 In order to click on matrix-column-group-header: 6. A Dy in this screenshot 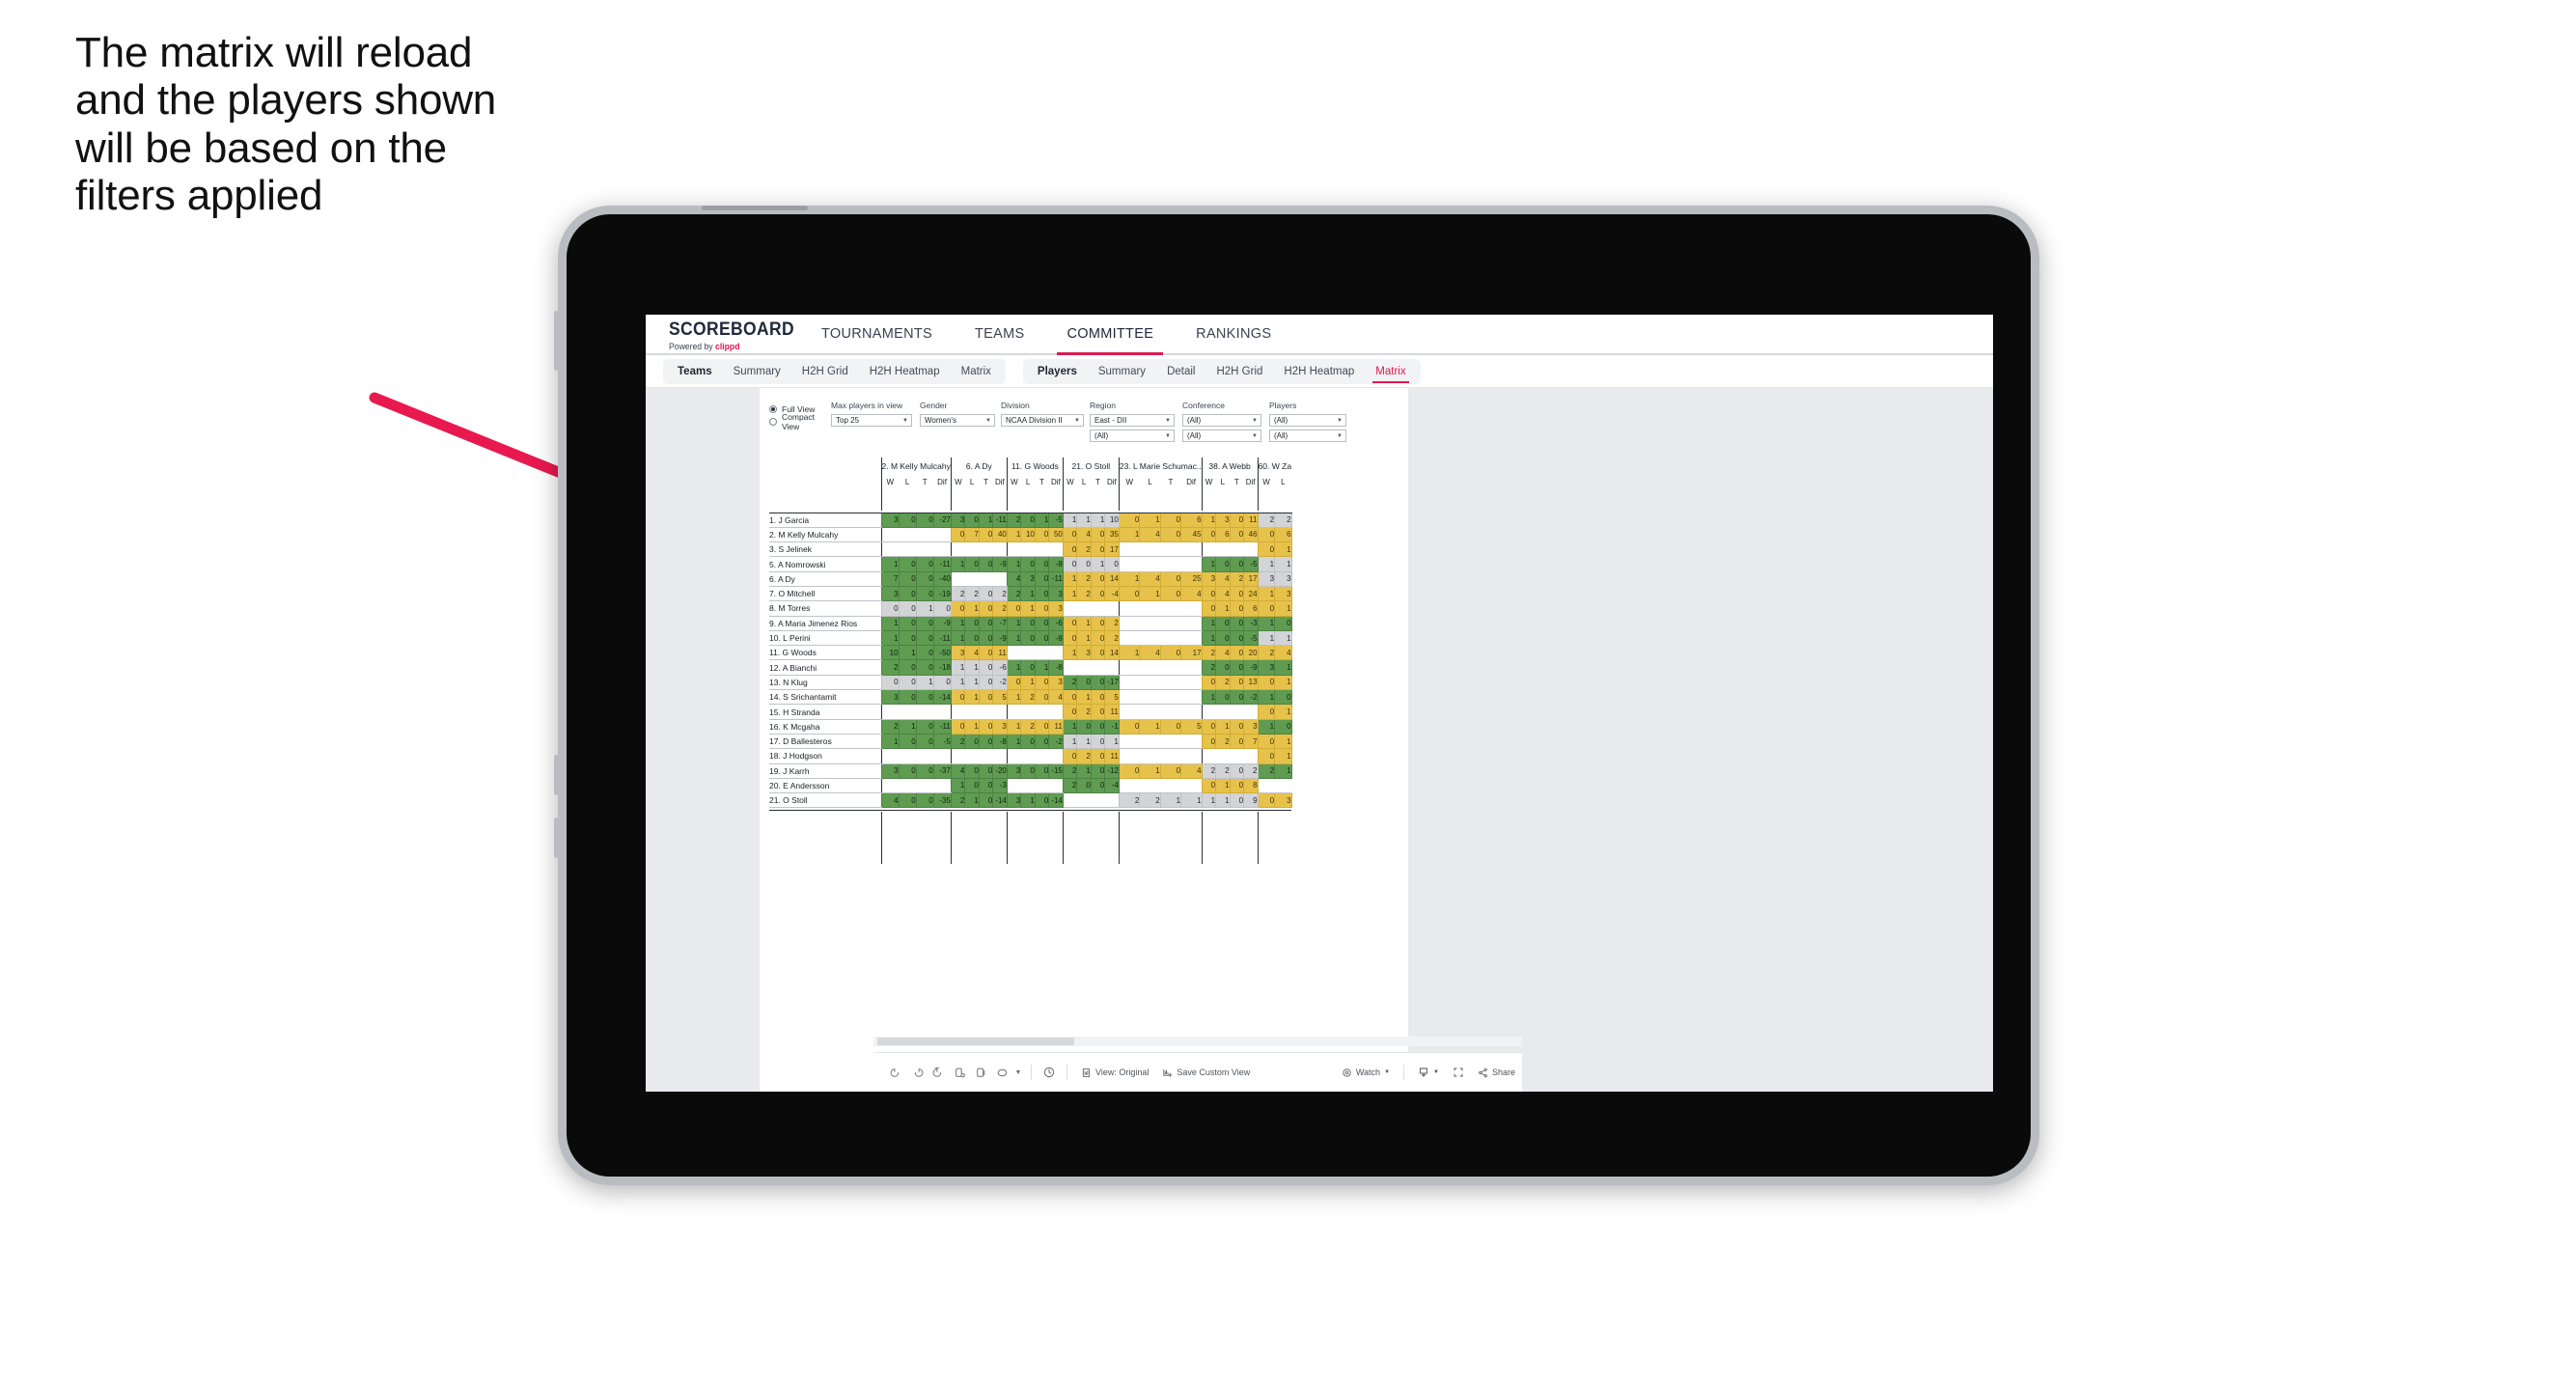, I will do `click(979, 465)`.